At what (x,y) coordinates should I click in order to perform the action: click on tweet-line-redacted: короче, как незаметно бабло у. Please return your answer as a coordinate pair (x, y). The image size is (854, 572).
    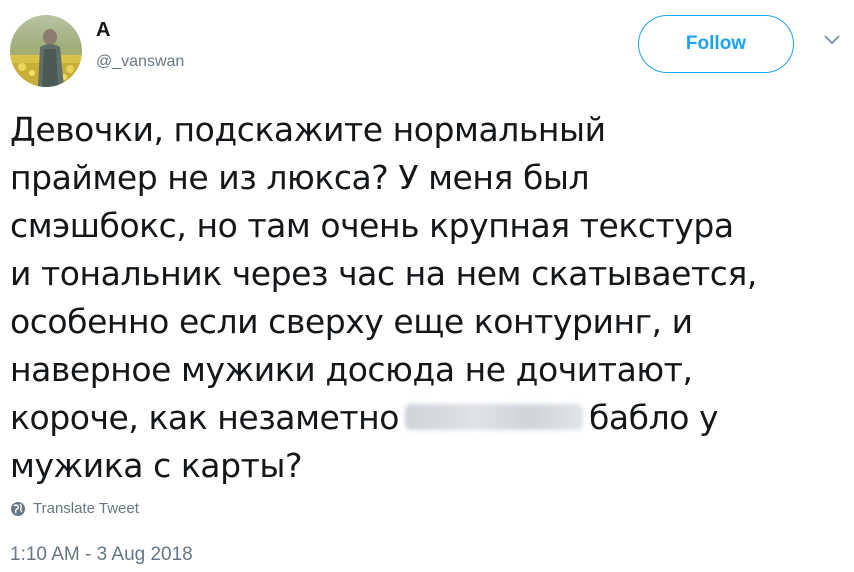
    Looking at the image, I should click on (428, 418).